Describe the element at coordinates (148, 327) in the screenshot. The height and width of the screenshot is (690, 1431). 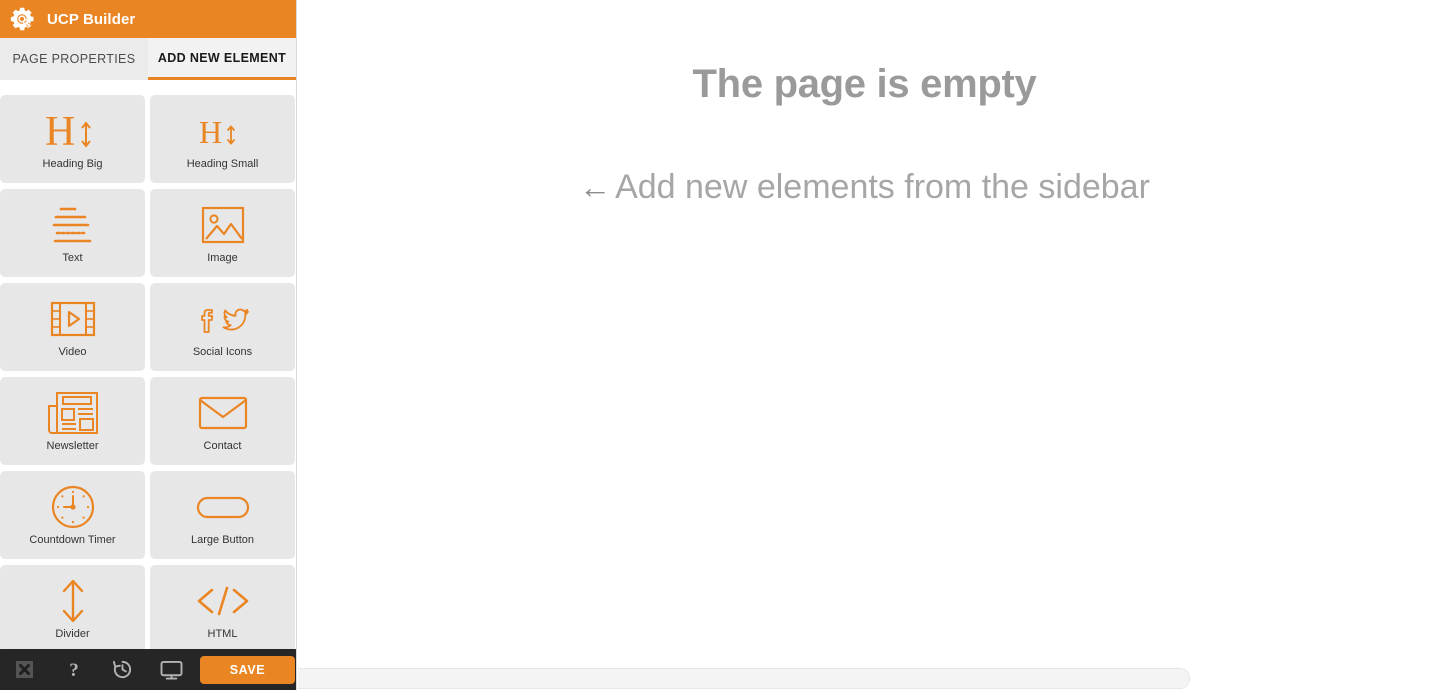
I see `element-row: Video Social Icons` at that location.